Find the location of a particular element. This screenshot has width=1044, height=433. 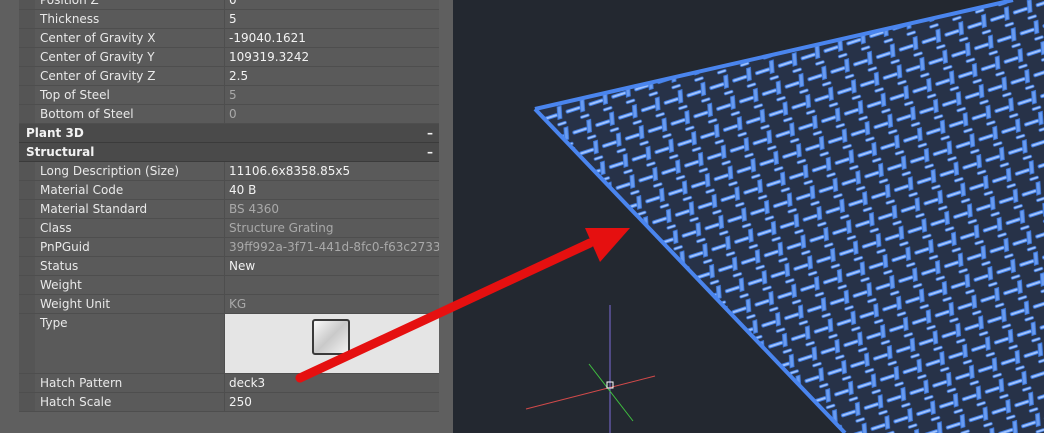

property-row: Top of Steel 5 is located at coordinates (229, 95).